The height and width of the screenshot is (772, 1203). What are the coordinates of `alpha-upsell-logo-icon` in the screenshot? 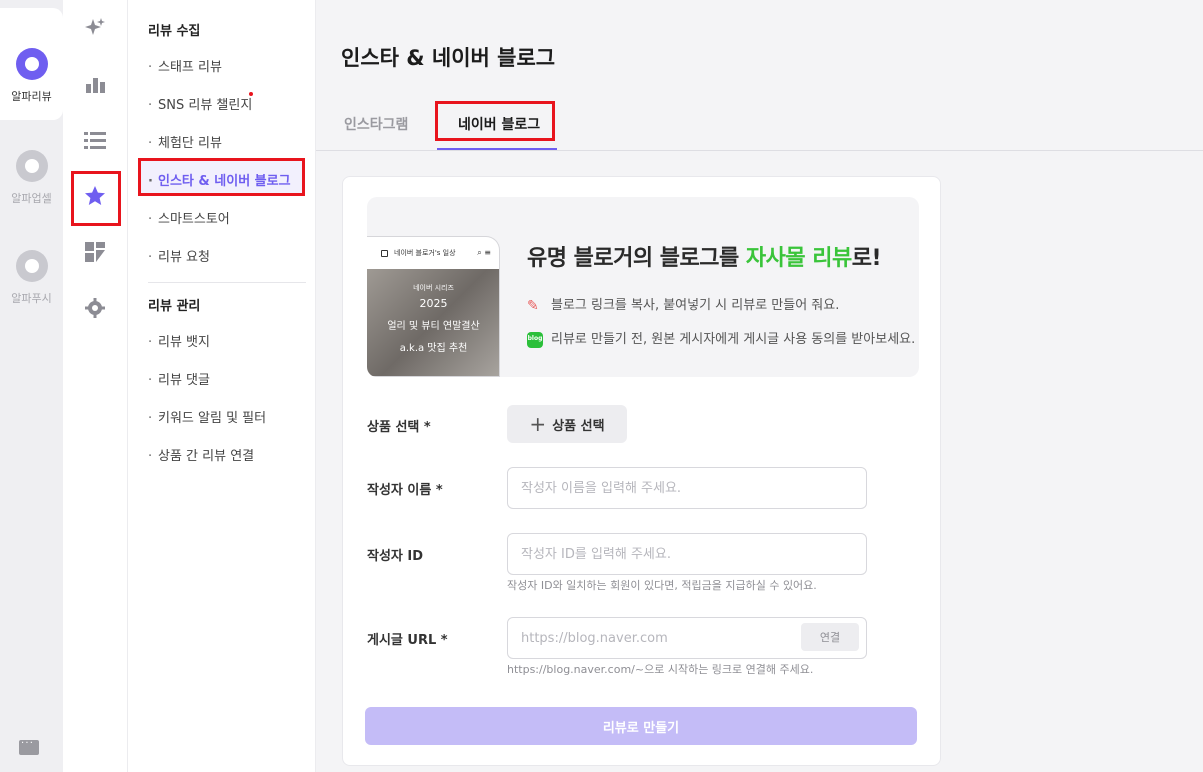 It's located at (31, 166).